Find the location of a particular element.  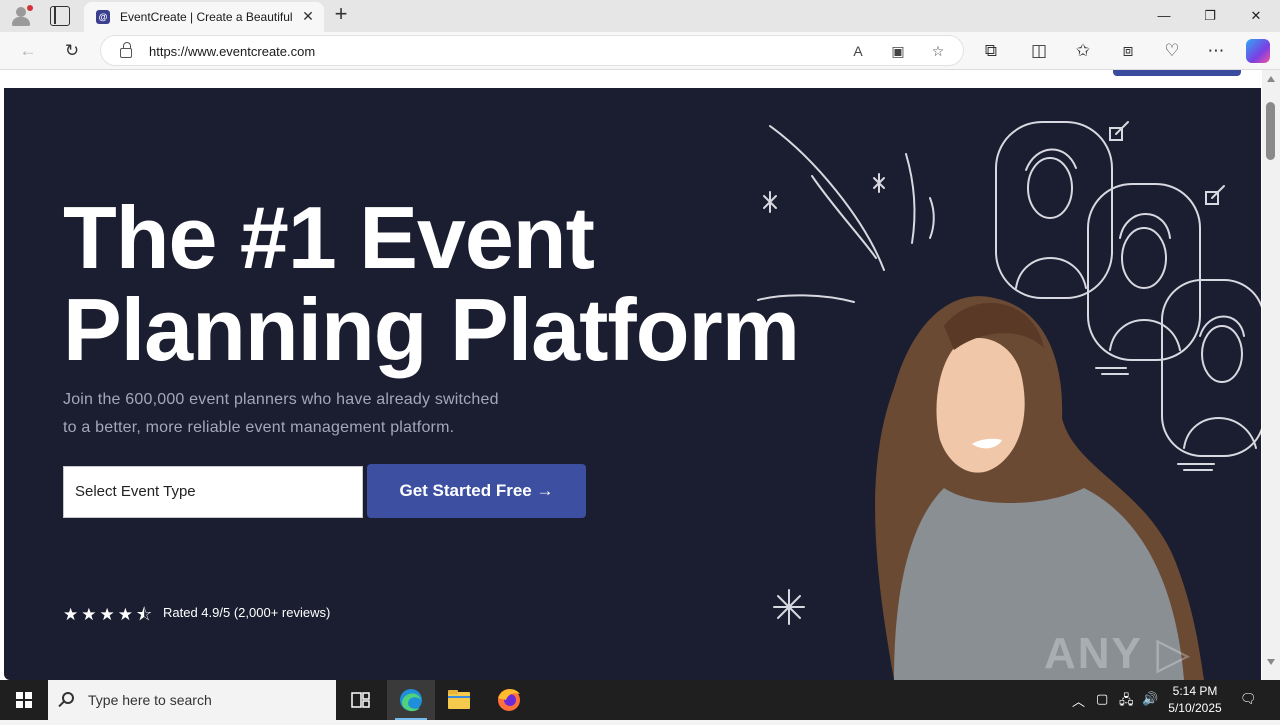

lock-icon is located at coordinates (126, 50).